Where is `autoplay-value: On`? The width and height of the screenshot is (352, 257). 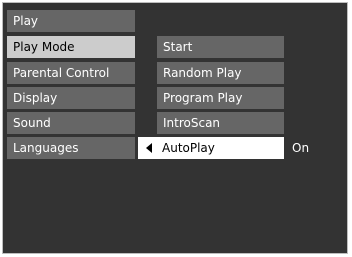 autoplay-value: On is located at coordinates (301, 148).